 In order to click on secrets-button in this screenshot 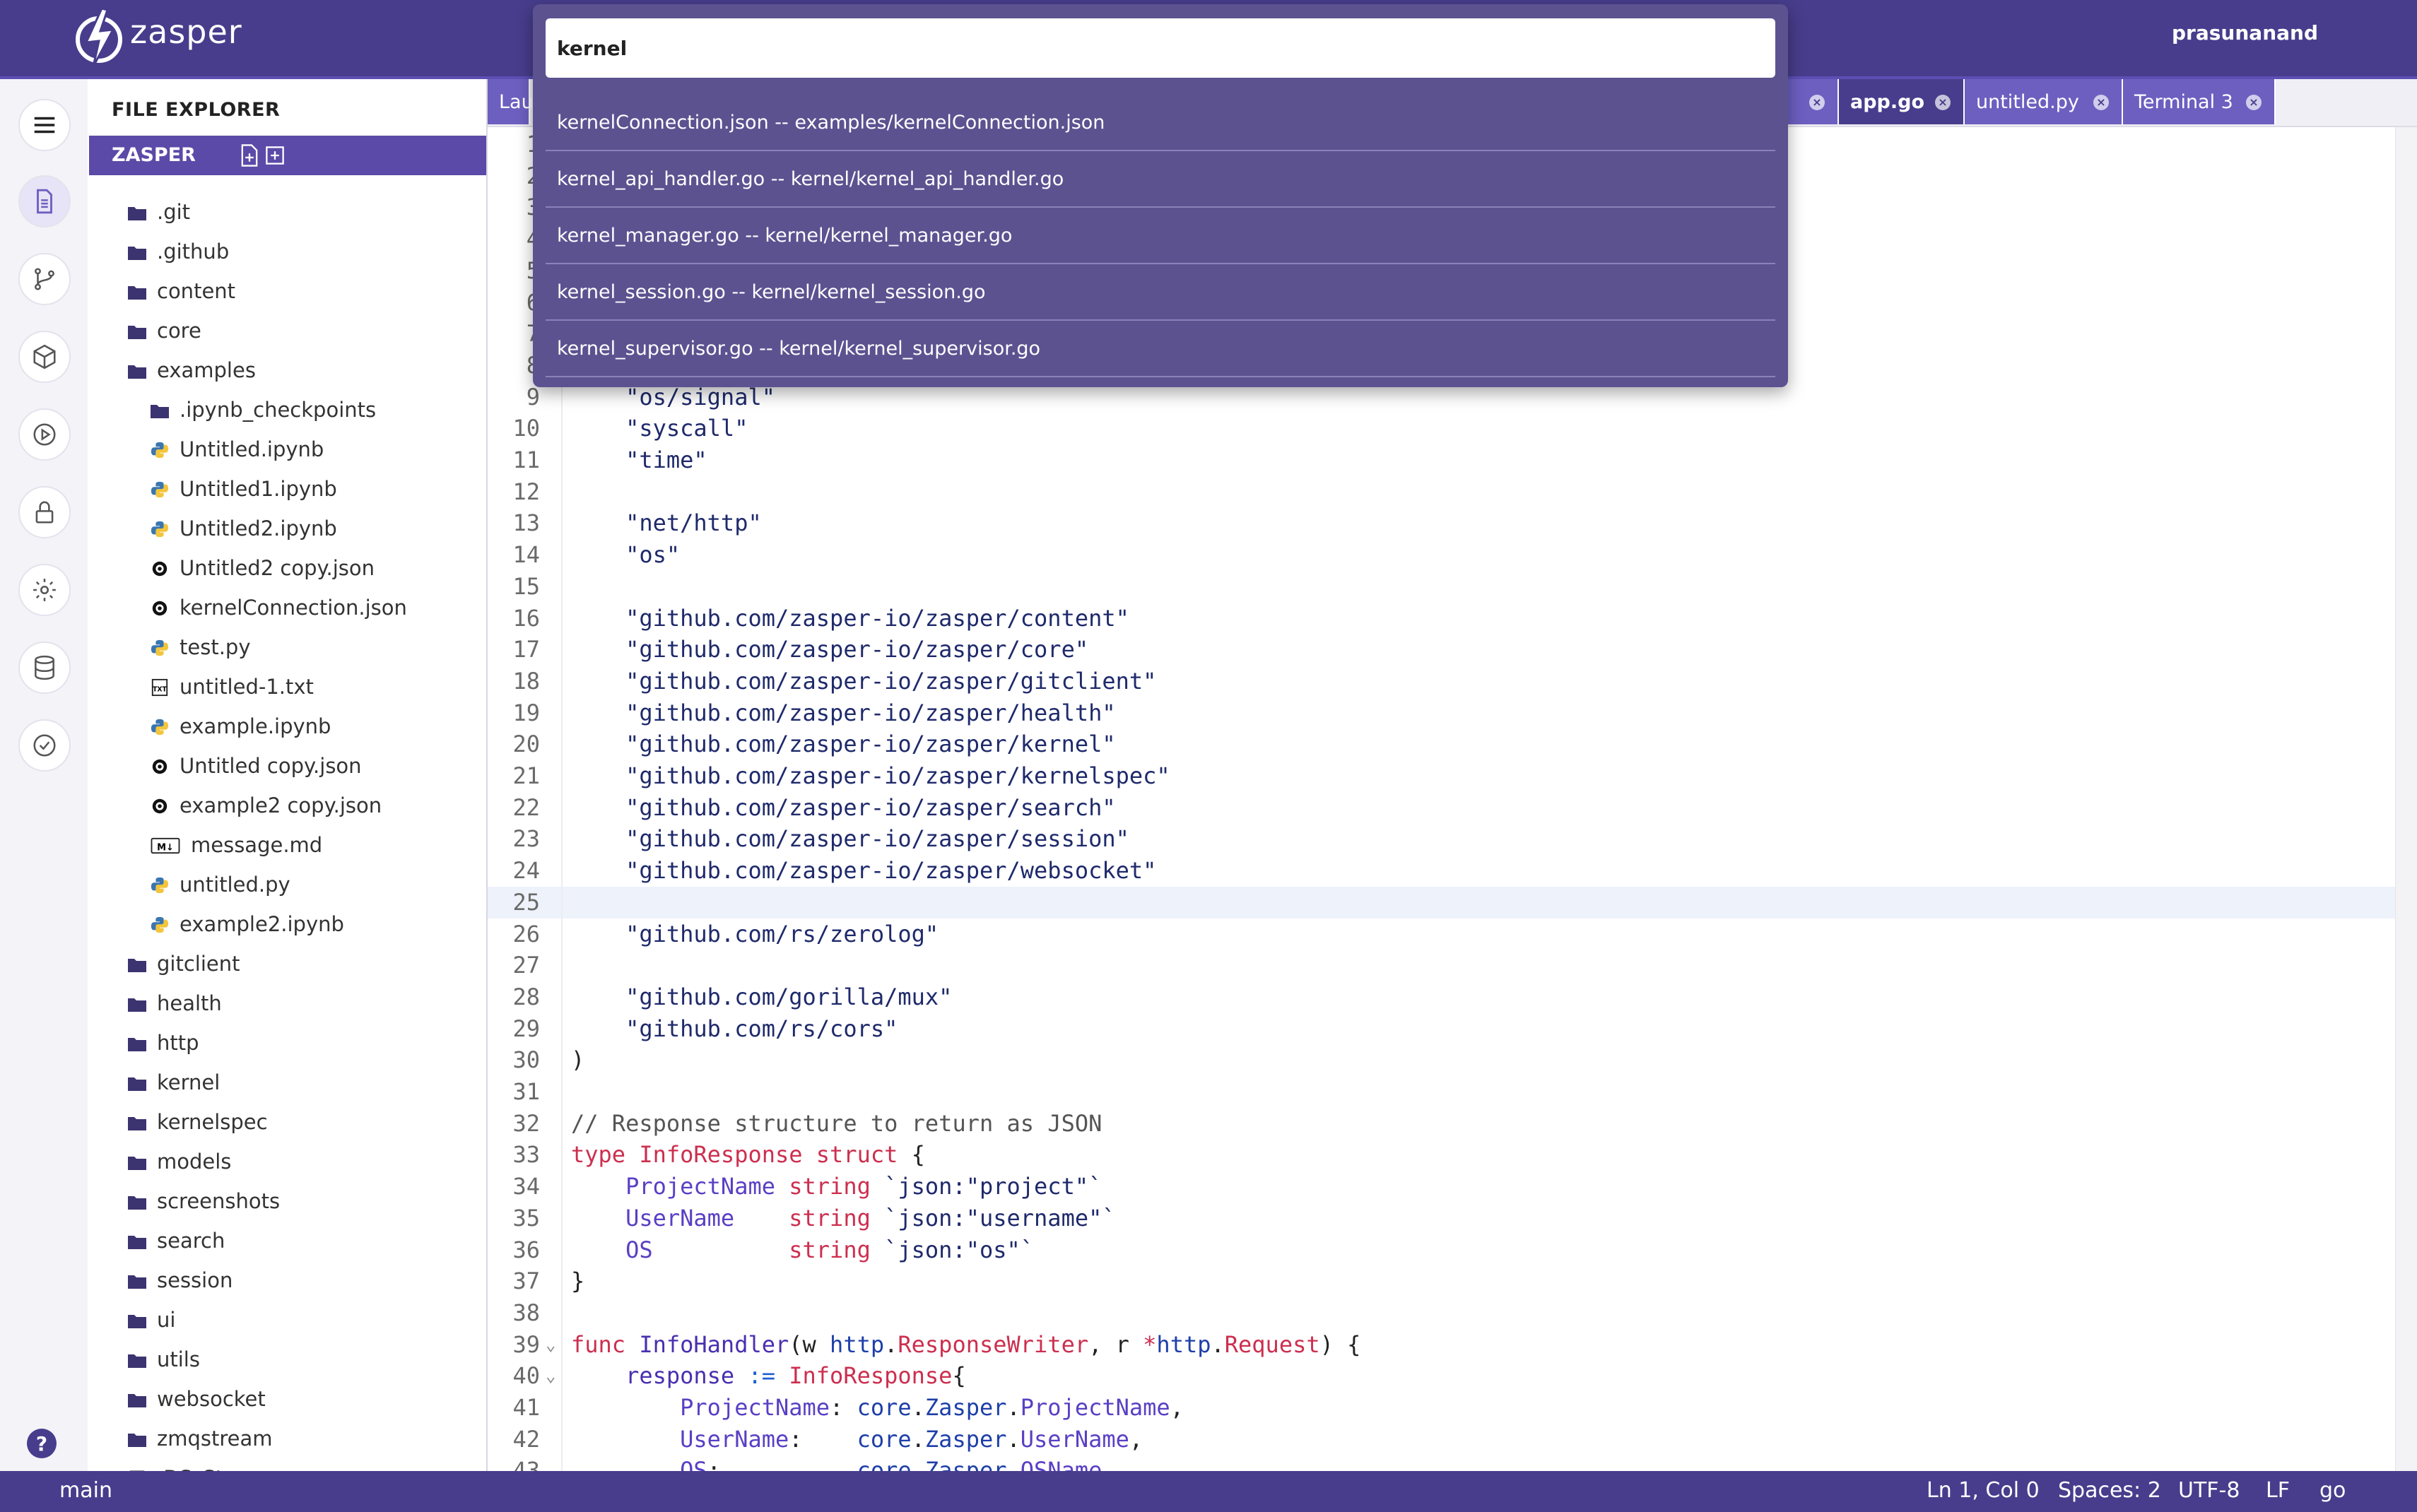, I will do `click(44, 512)`.